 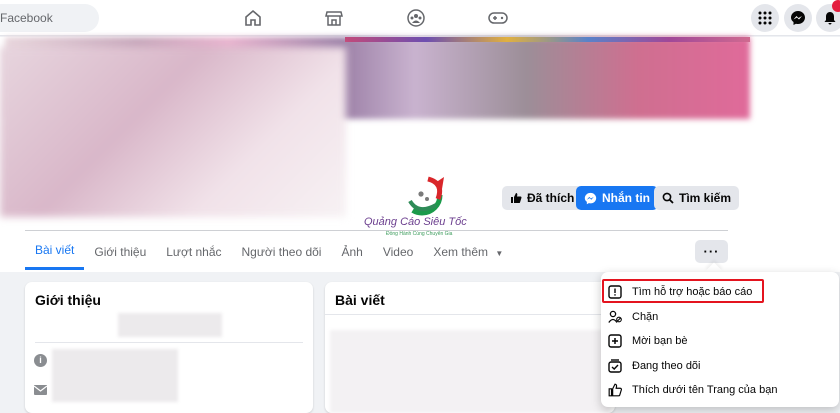 What do you see at coordinates (683, 291) in the screenshot?
I see `highlight-box` at bounding box center [683, 291].